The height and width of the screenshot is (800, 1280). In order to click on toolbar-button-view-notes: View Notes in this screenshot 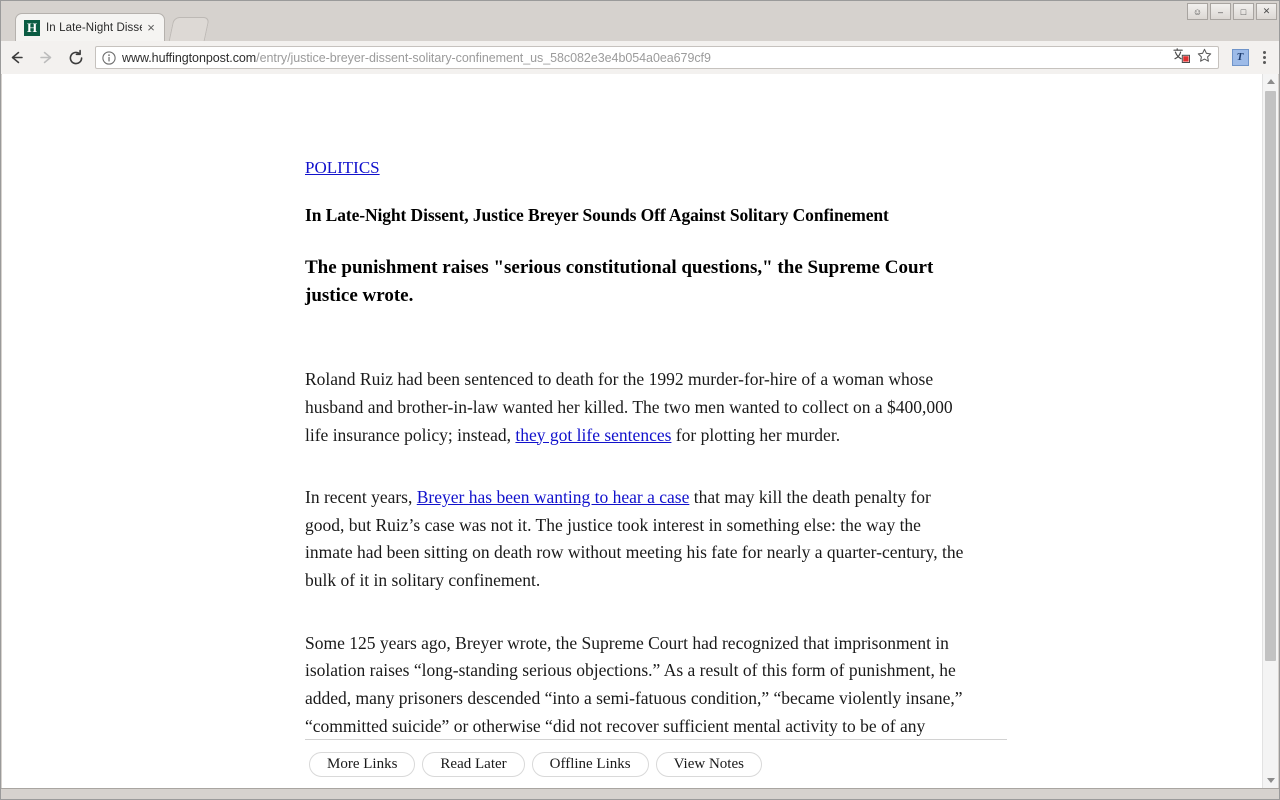, I will do `click(708, 764)`.